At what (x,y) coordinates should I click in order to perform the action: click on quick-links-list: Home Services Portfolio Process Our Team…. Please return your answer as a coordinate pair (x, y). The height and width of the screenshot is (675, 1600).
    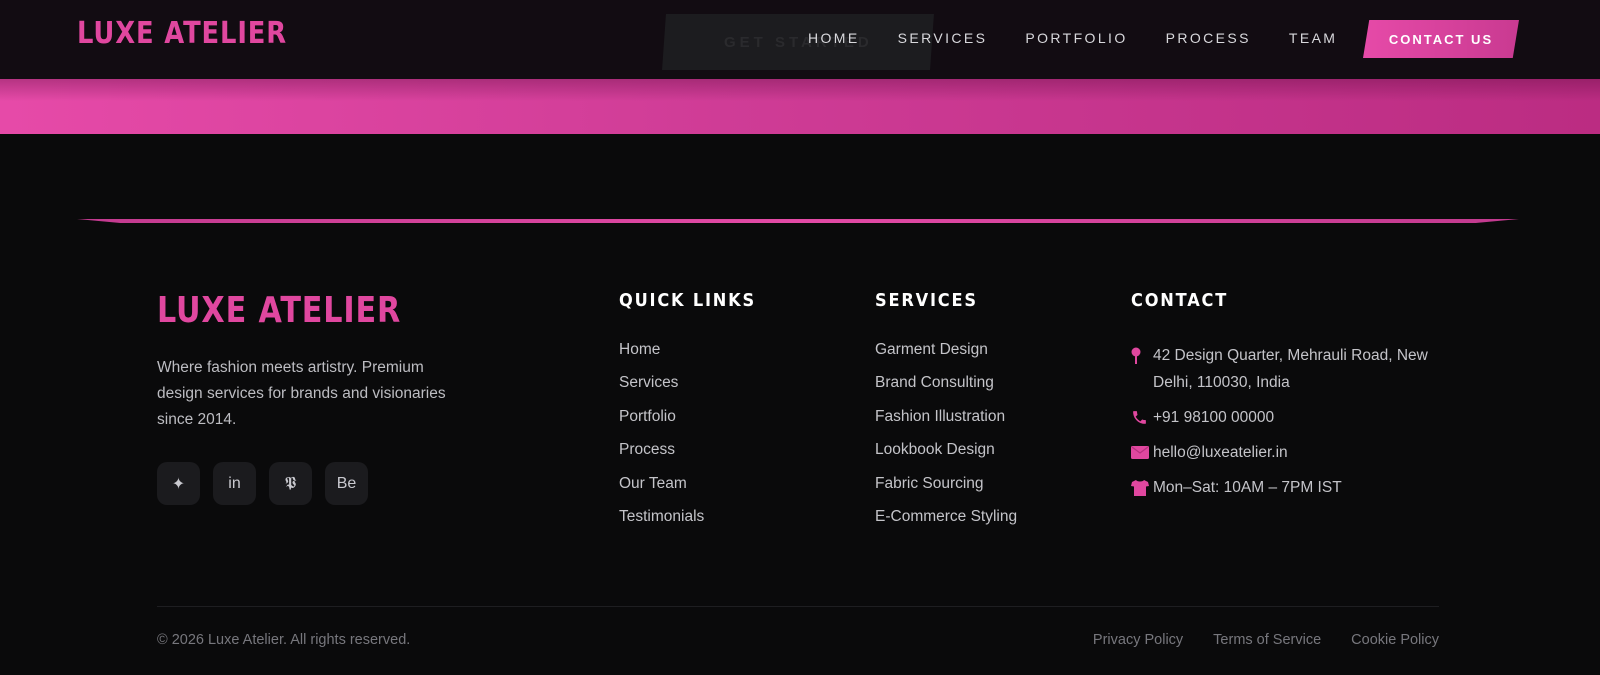
    Looking at the image, I should click on (661, 441).